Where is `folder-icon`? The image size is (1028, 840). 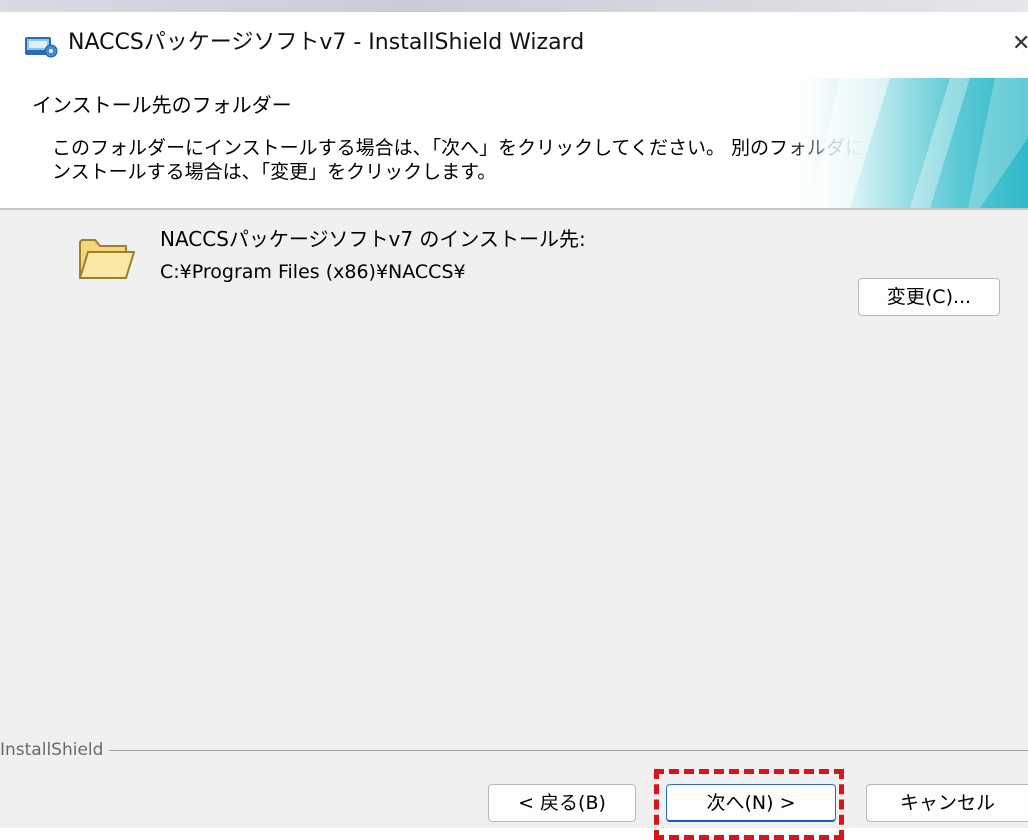 folder-icon is located at coordinates (107, 259).